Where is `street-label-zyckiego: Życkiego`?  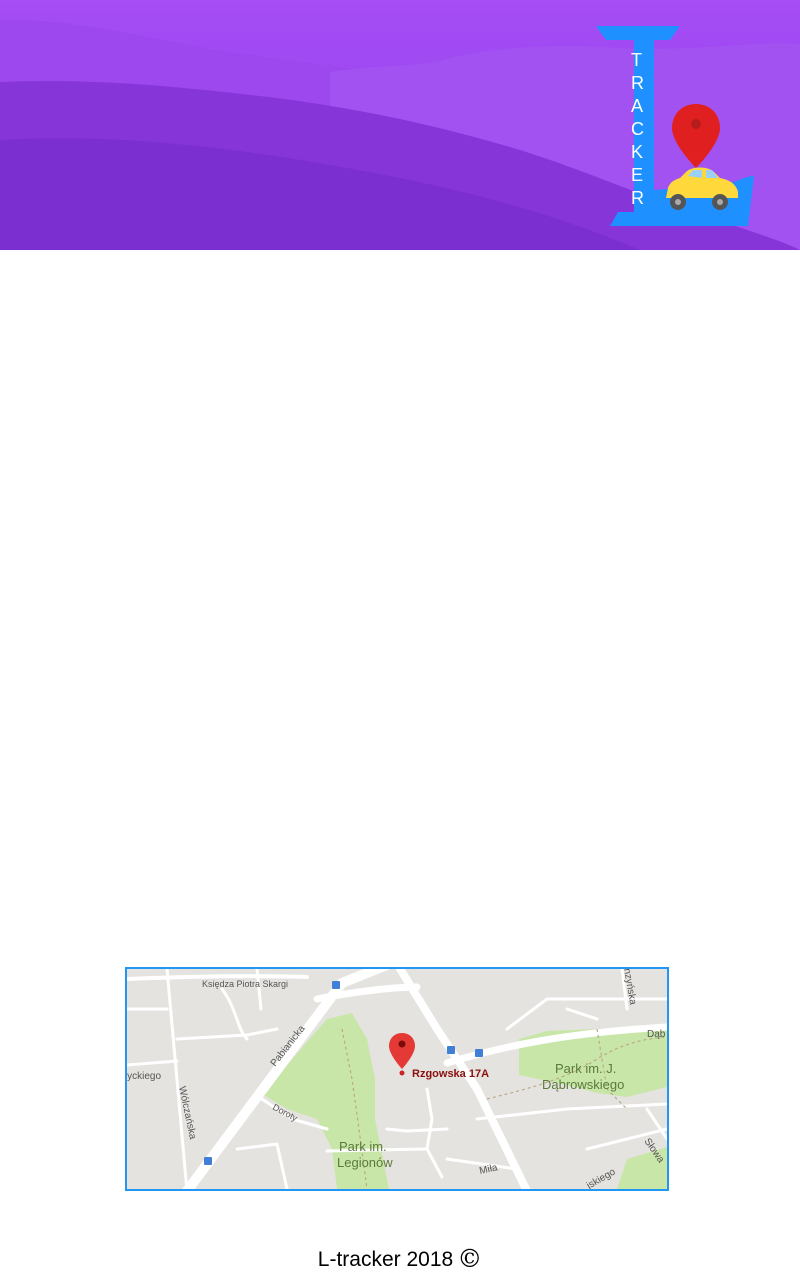 street-label-zyckiego: Życkiego is located at coordinates (144, 1075).